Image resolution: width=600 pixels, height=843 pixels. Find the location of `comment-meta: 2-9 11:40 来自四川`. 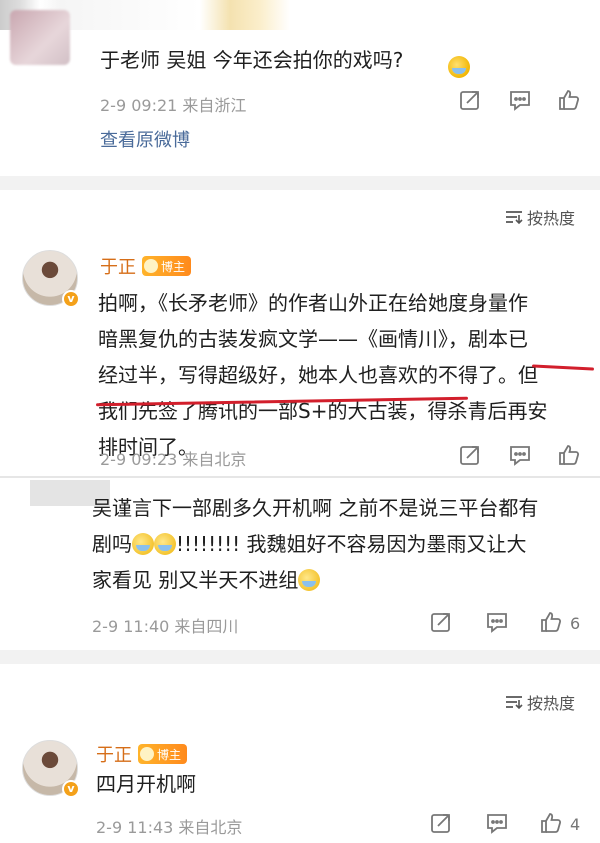

comment-meta: 2-9 11:40 来自四川 is located at coordinates (165, 626).